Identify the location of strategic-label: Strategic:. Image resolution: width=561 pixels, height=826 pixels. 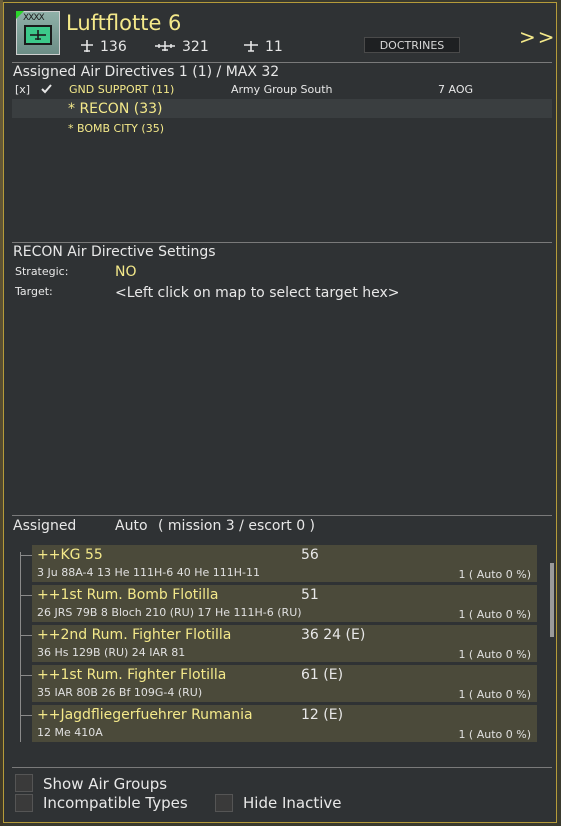
(42, 271).